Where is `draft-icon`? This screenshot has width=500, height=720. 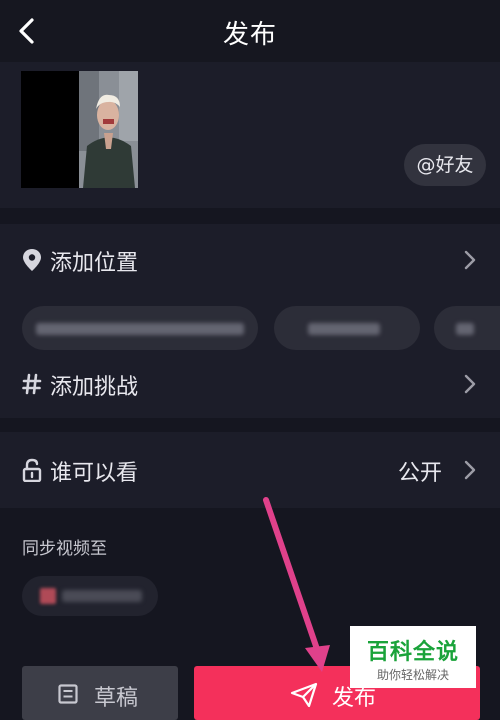
draft-icon is located at coordinates (68, 694).